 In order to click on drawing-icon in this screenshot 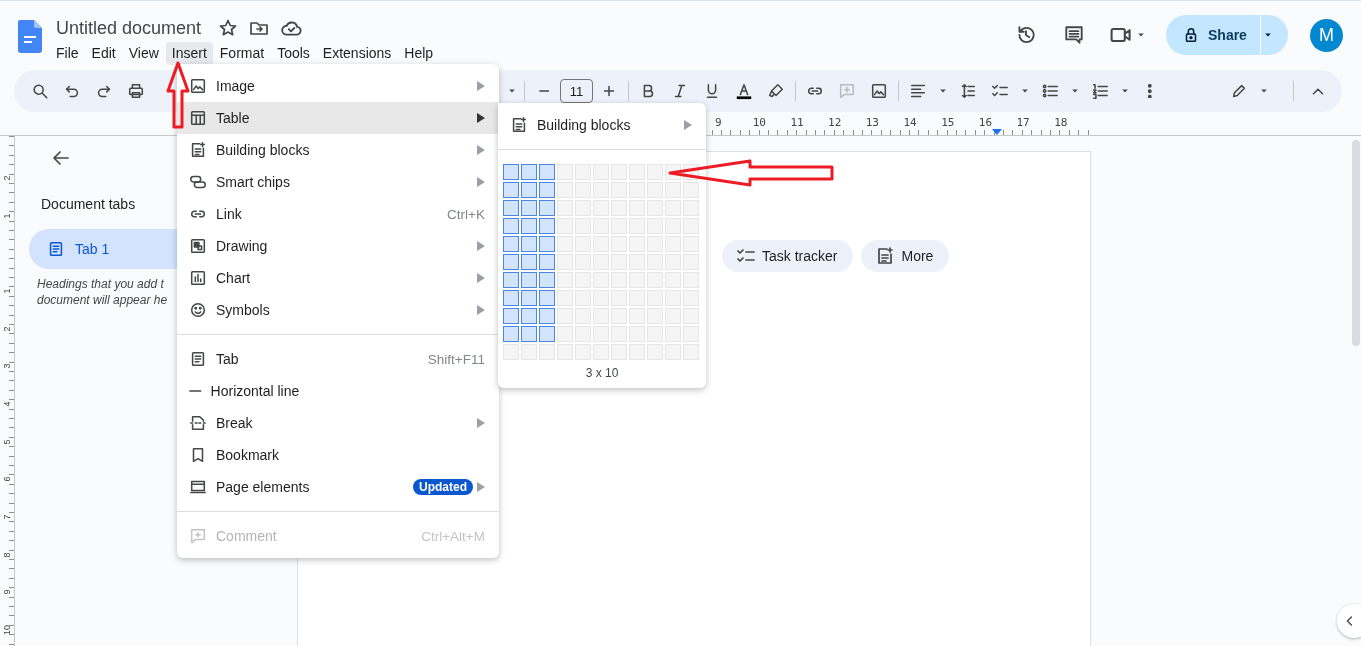, I will do `click(198, 246)`.